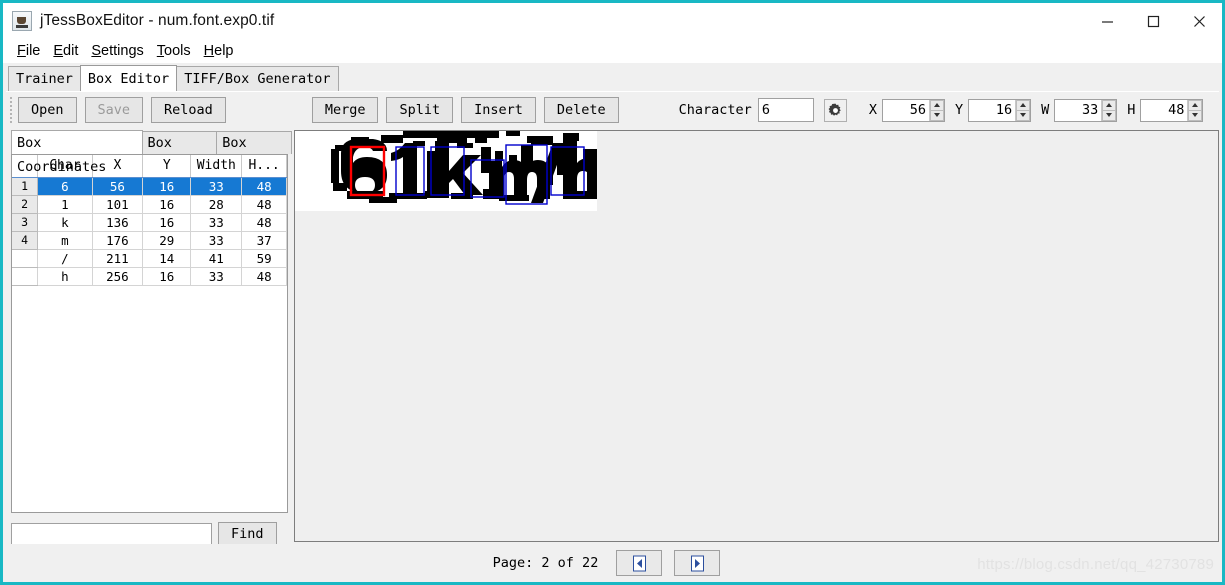 The width and height of the screenshot is (1225, 585). I want to click on menu-file: File, so click(29, 51).